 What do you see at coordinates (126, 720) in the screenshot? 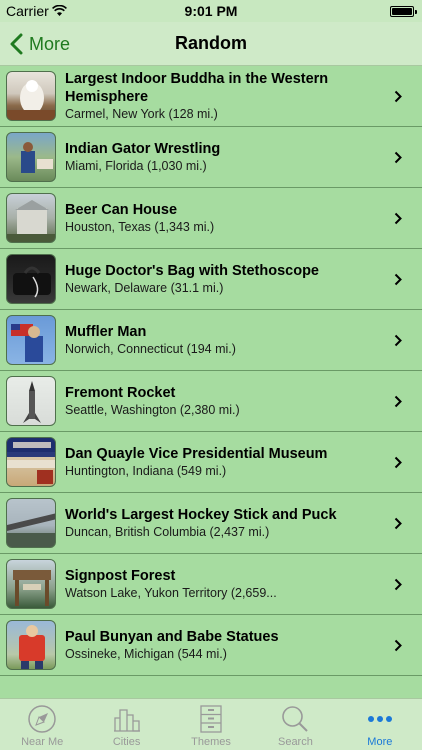
I see `city-icon` at bounding box center [126, 720].